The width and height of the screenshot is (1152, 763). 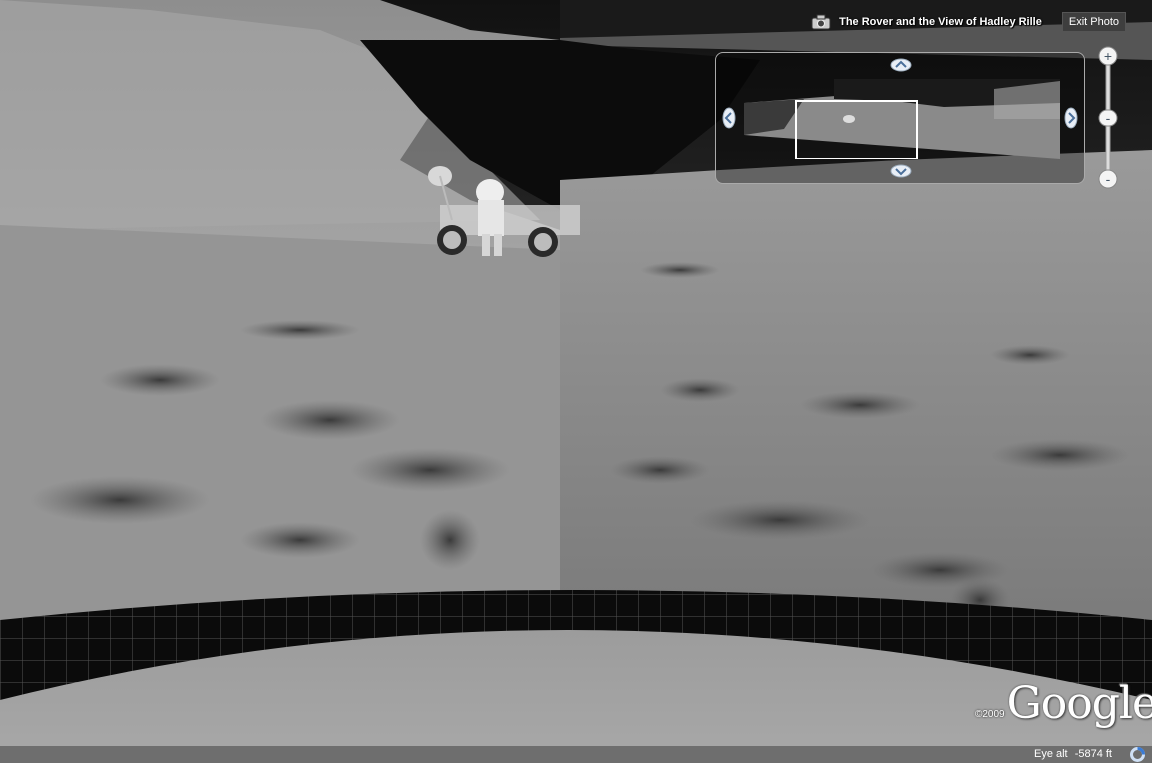 I want to click on chevron-down-icon, so click(x=901, y=171).